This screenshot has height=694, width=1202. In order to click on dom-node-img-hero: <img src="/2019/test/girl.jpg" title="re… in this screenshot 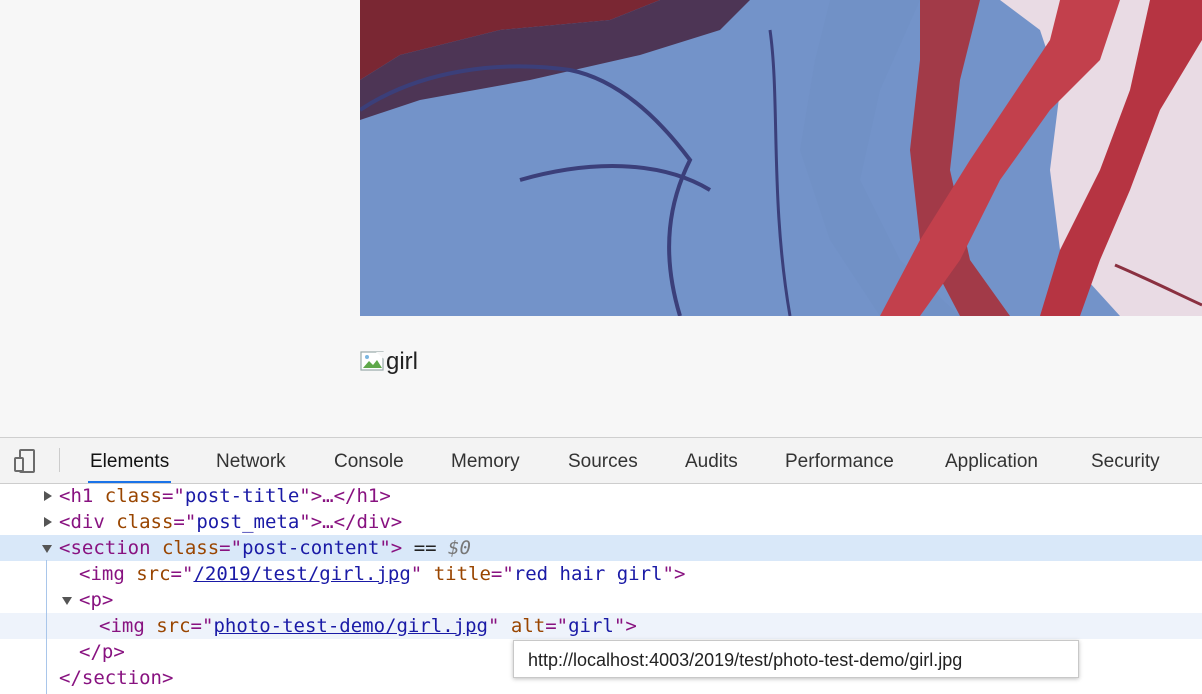, I will do `click(601, 574)`.